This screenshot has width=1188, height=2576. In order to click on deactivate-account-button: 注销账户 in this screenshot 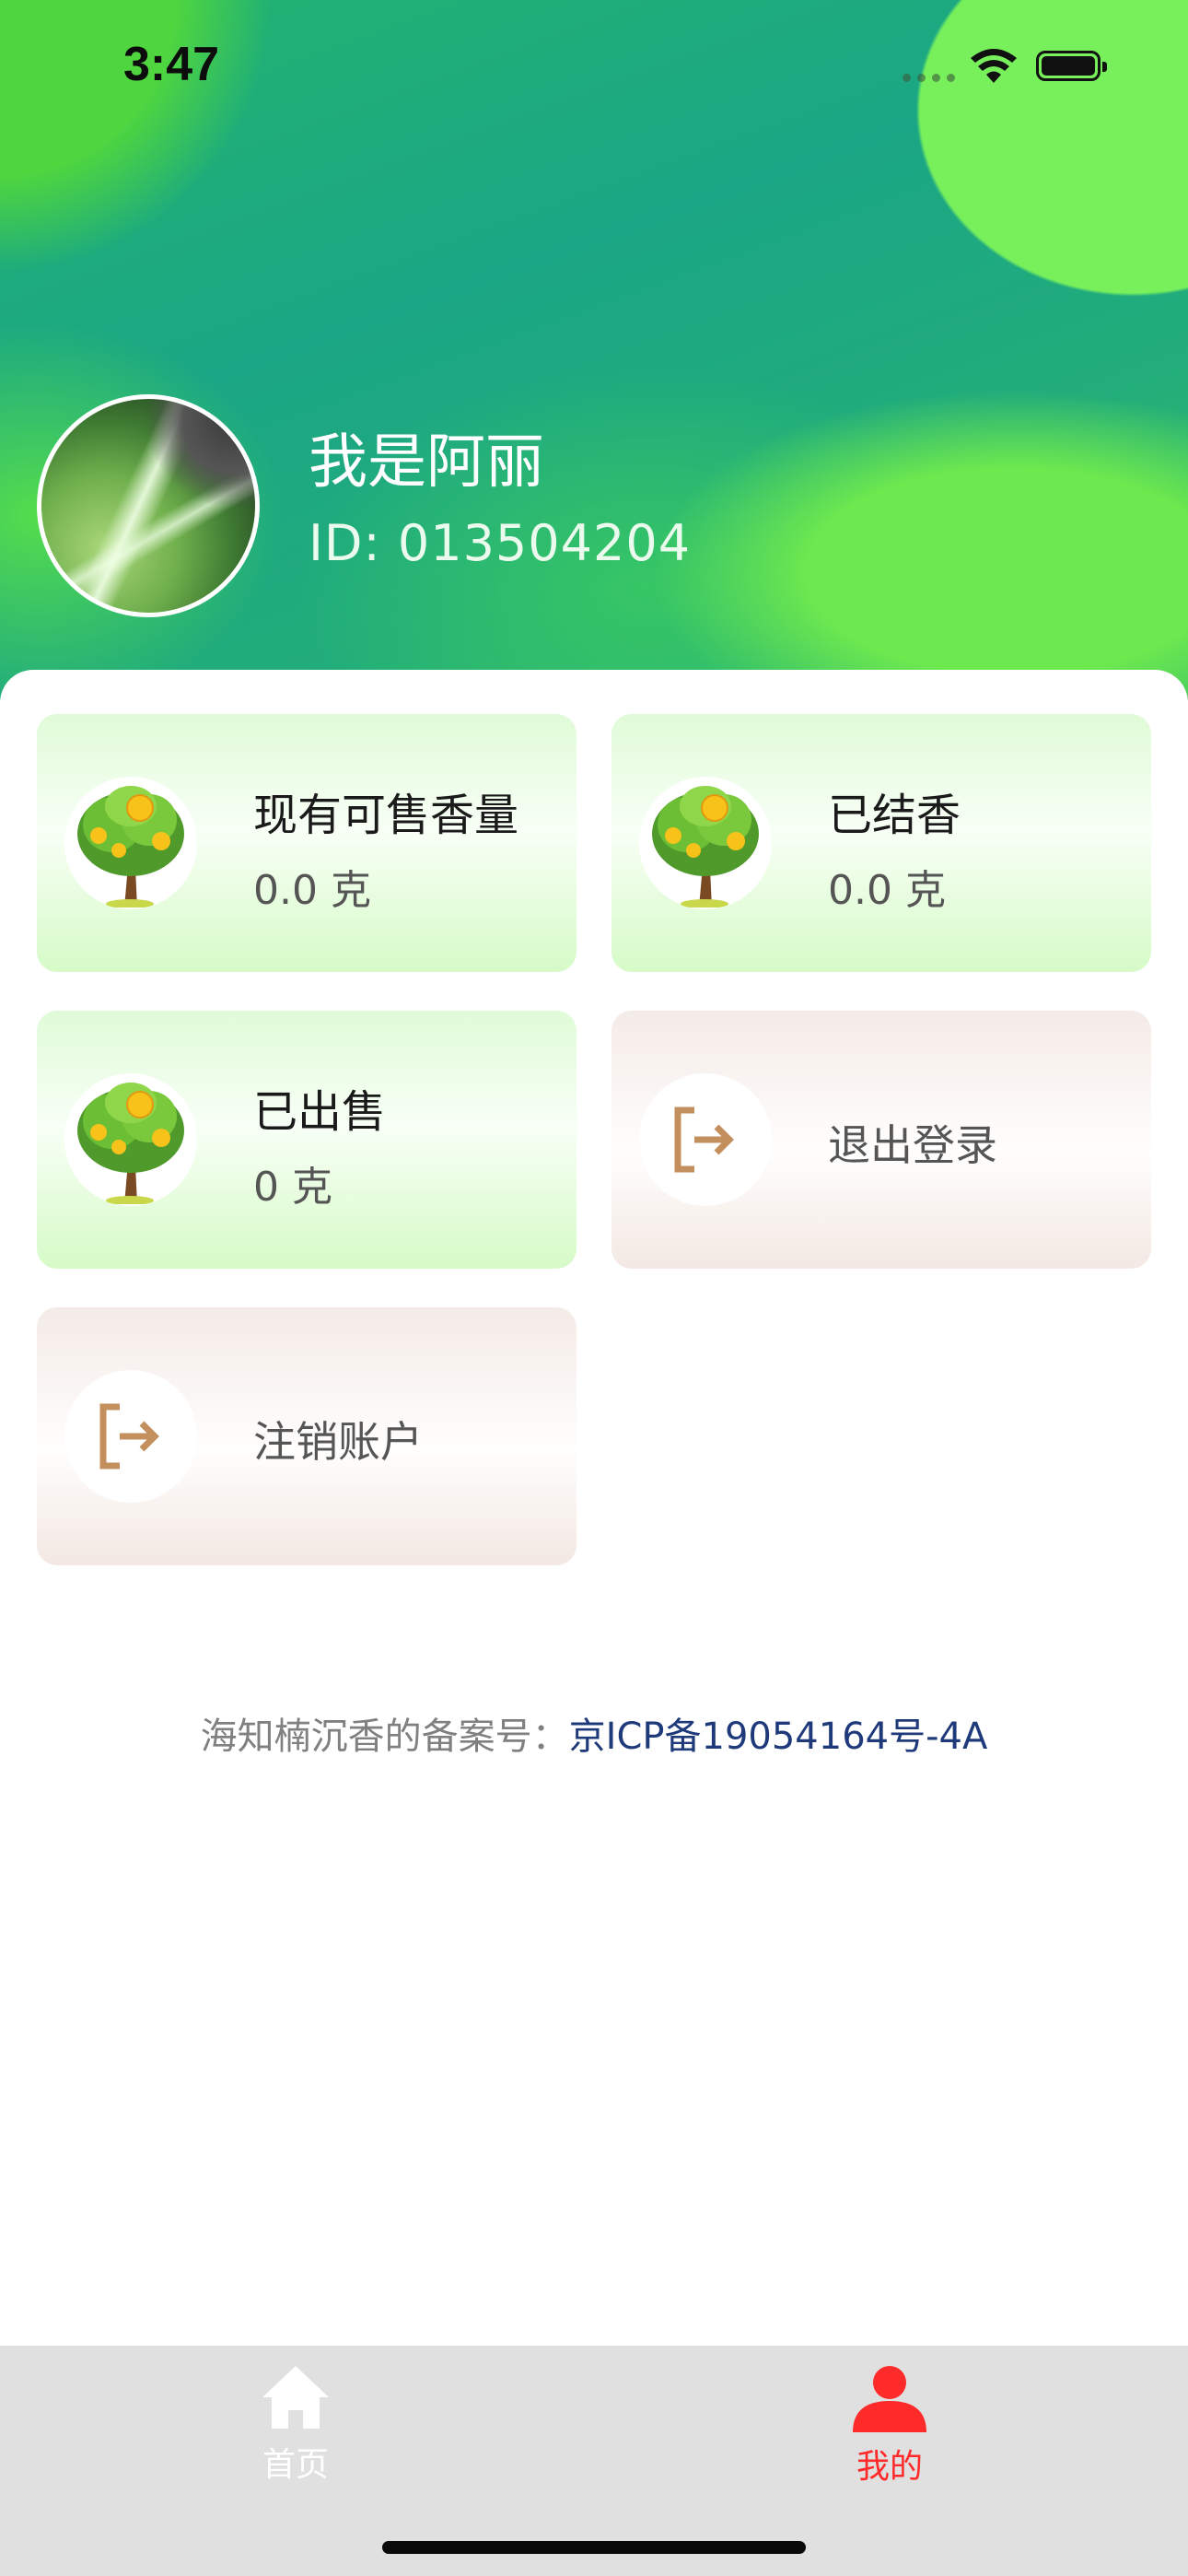, I will do `click(307, 1436)`.